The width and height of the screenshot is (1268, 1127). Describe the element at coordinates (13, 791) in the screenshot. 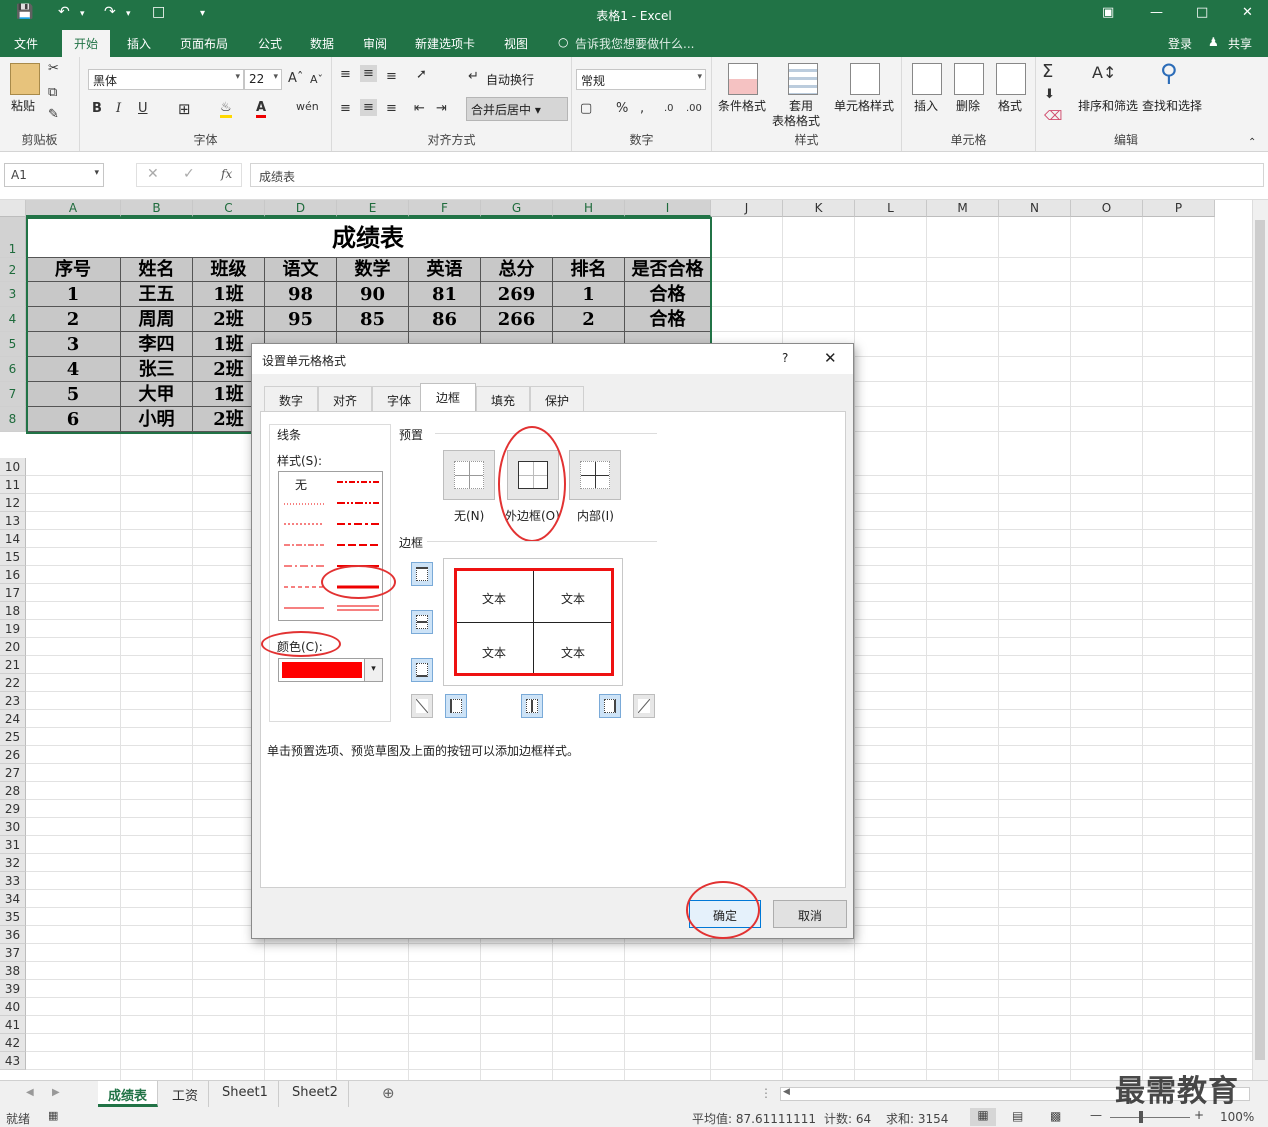

I see `row-header-28: 28` at that location.